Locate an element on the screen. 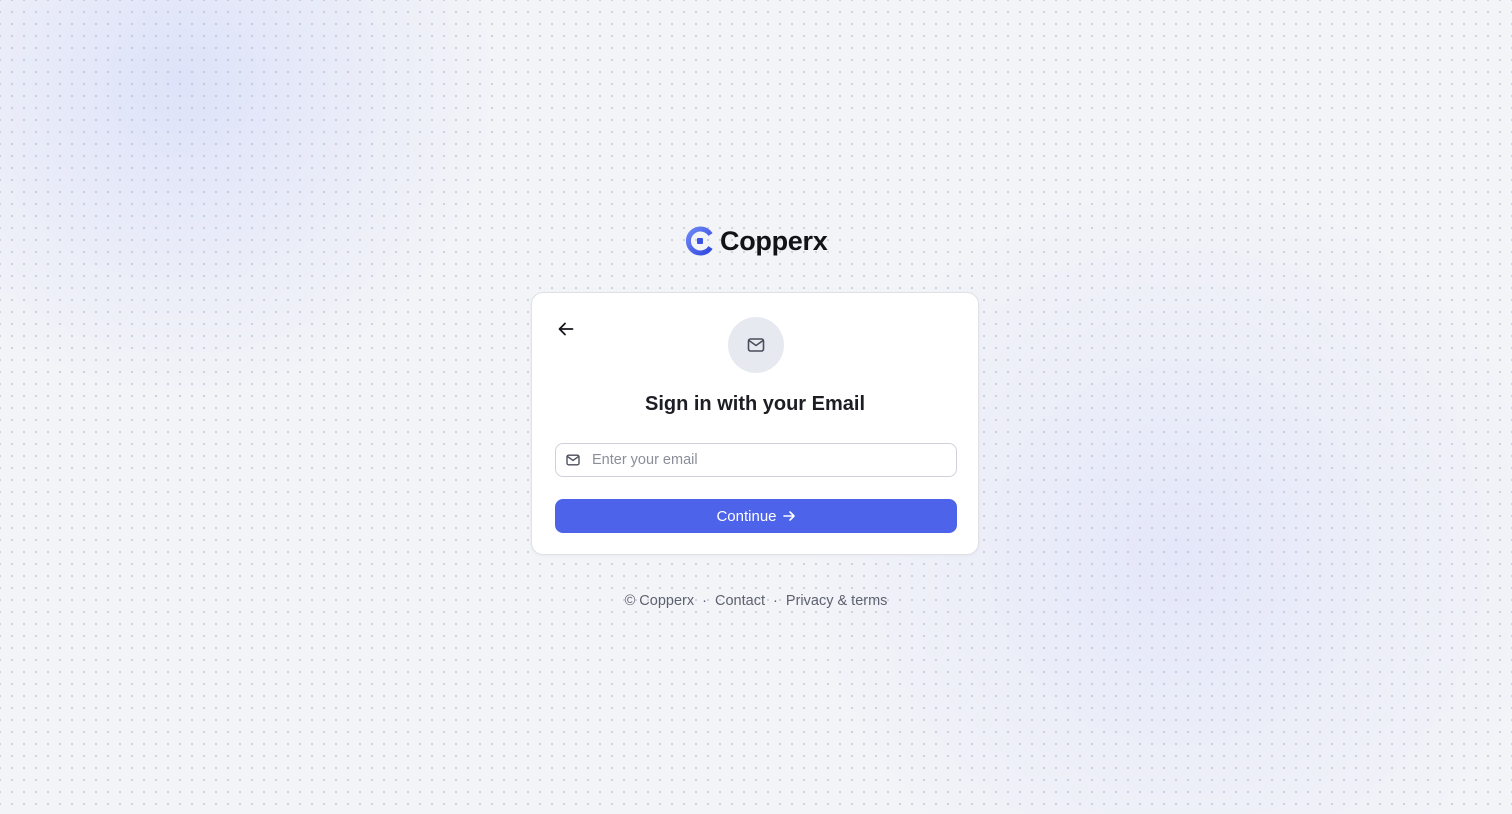 The image size is (1512, 814). continue-label: Continue is located at coordinates (746, 516).